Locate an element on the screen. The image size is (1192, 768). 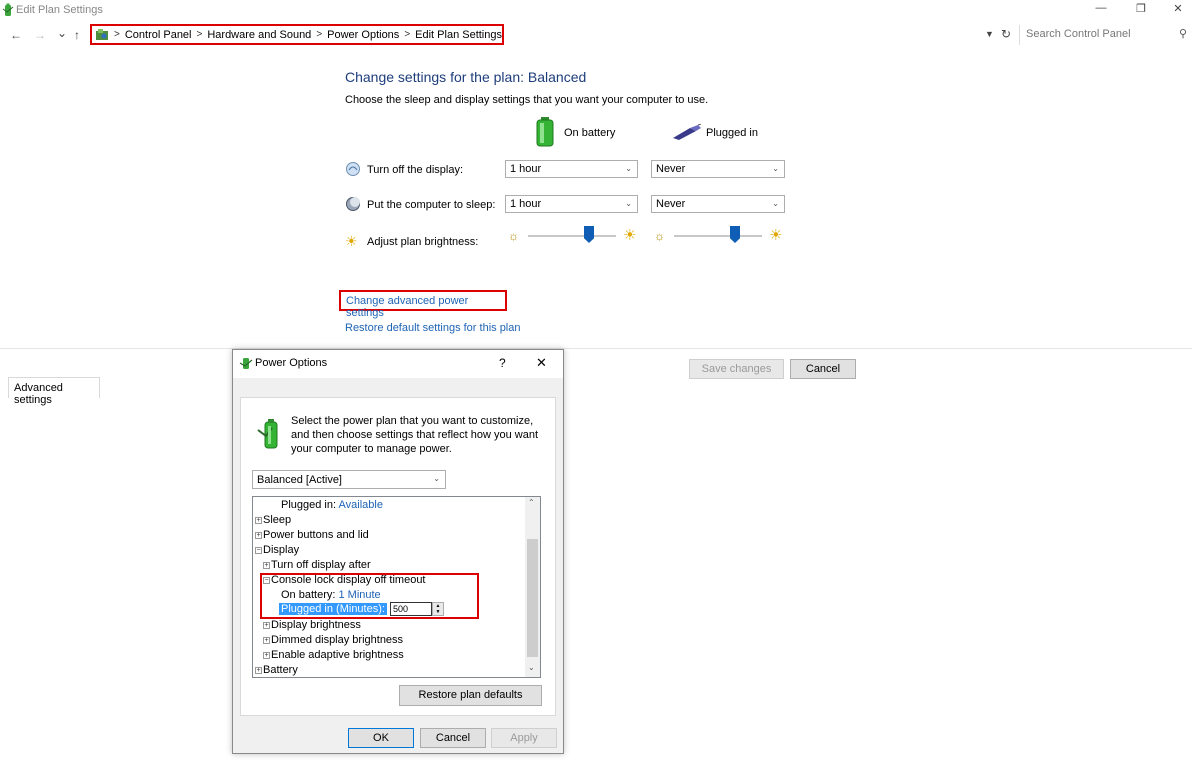
divider is located at coordinates (596, 348).